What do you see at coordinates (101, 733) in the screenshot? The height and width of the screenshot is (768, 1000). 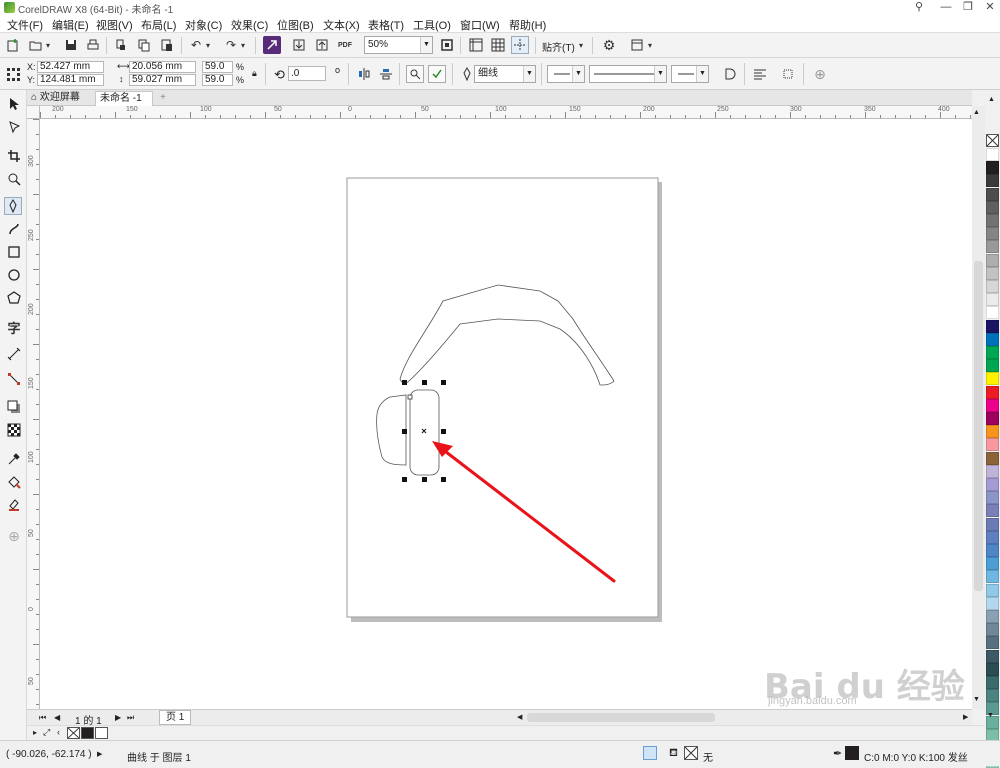 I see `white-swatch` at bounding box center [101, 733].